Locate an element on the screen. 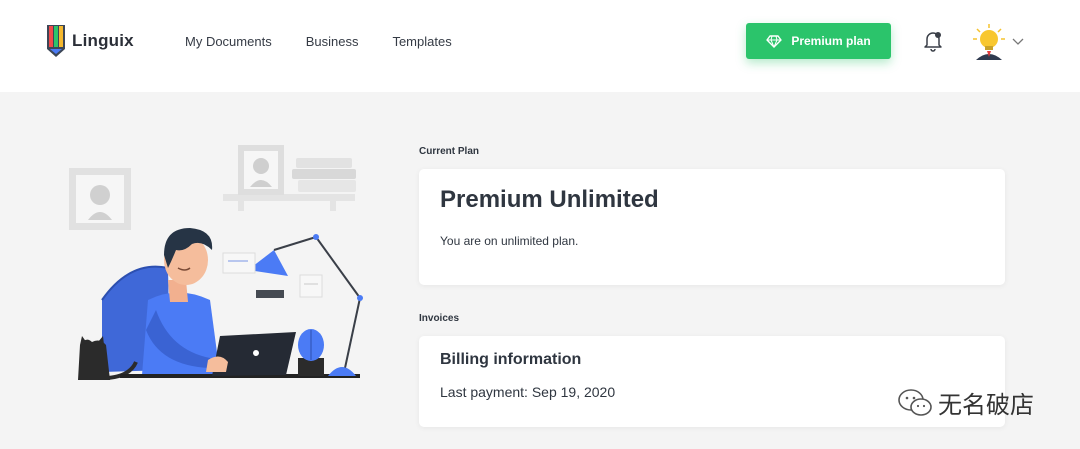 Image resolution: width=1080 pixels, height=449 pixels. logo-icon is located at coordinates (56, 41).